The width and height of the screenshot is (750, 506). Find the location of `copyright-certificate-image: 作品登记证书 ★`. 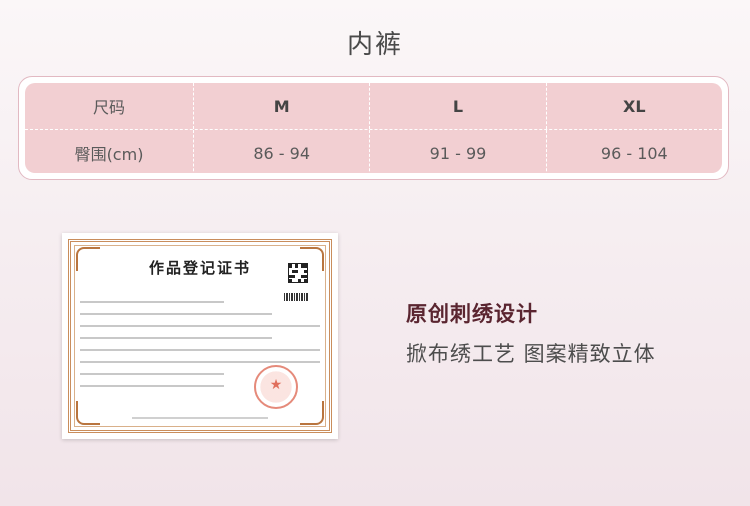

copyright-certificate-image: 作品登记证书 ★ is located at coordinates (200, 336).